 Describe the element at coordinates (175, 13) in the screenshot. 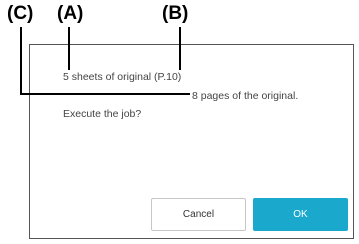

I see `callout-label-b: (B)` at that location.